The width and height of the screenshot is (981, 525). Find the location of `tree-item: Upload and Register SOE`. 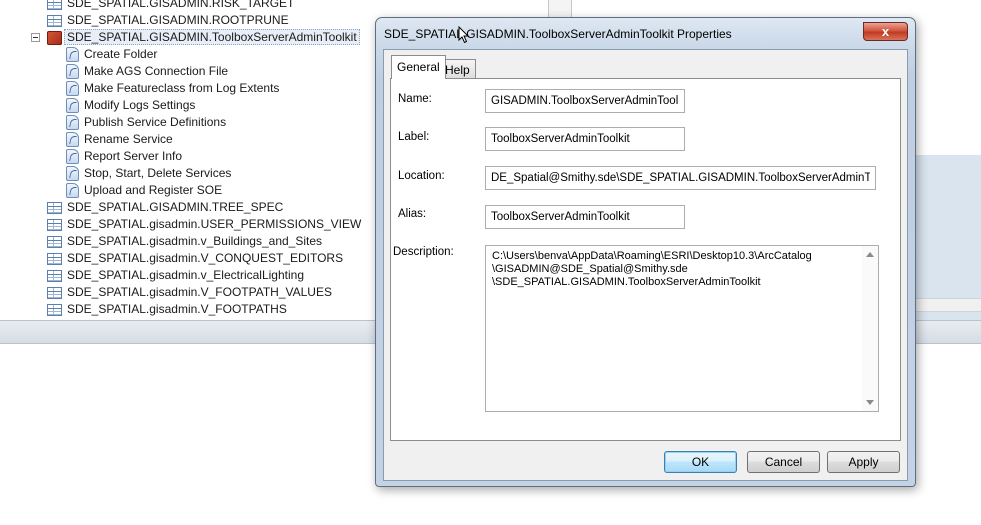

tree-item: Upload and Register SOE is located at coordinates (144, 190).